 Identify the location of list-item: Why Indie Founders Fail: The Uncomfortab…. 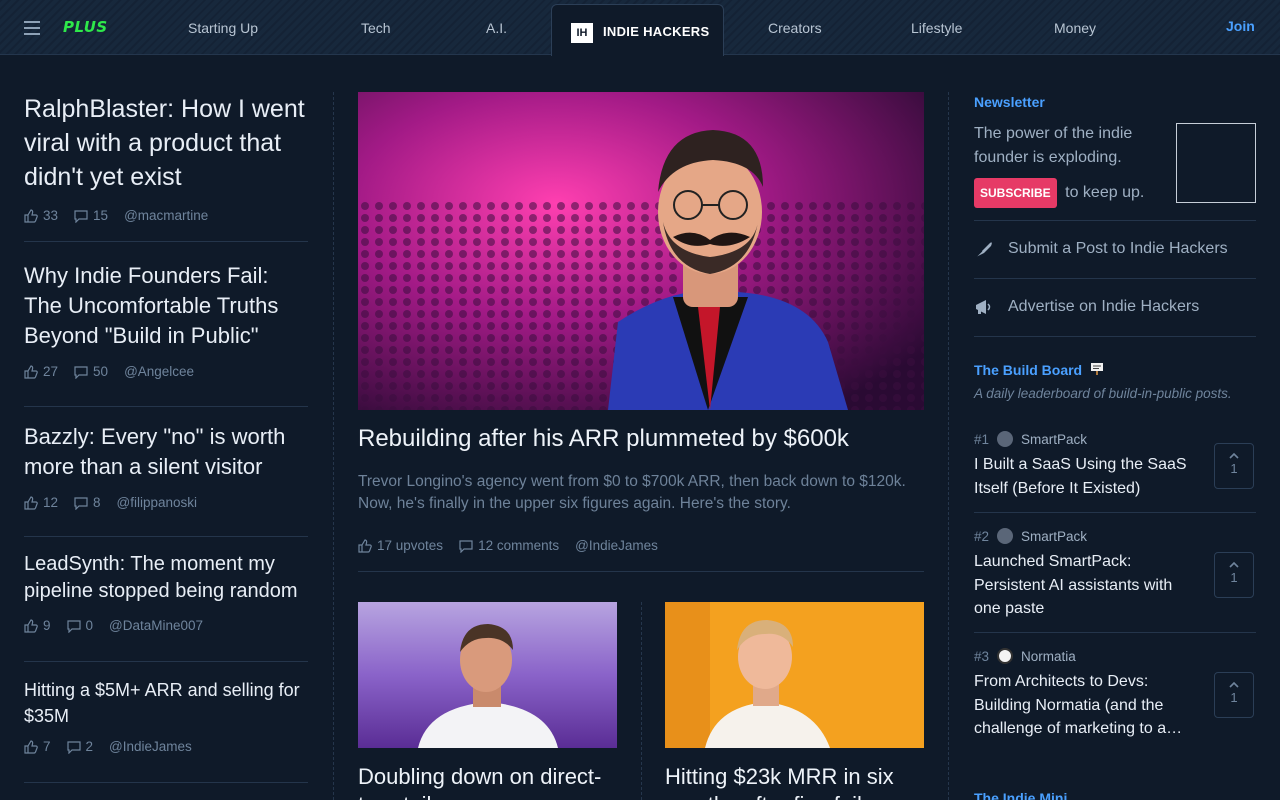
(166, 320).